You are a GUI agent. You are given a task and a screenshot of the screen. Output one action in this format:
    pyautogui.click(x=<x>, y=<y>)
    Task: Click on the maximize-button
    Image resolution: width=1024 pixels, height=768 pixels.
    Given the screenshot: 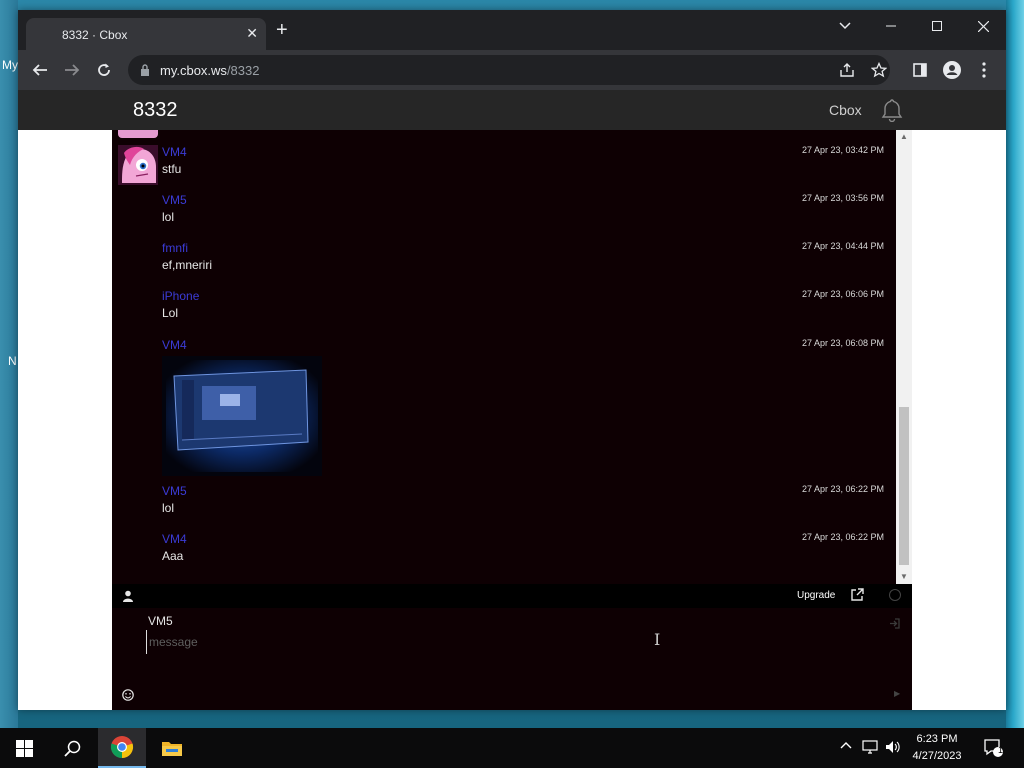 What is the action you would take?
    pyautogui.click(x=937, y=26)
    